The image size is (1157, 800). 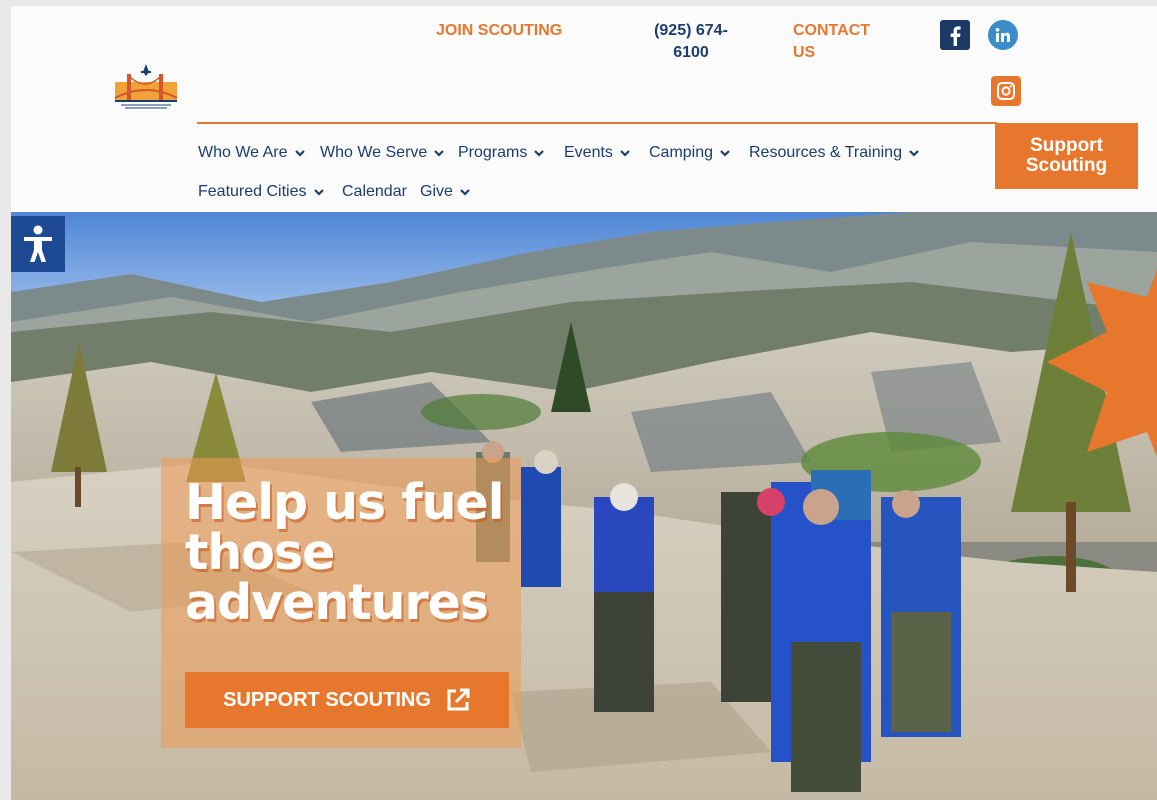 I want to click on linkedin-icon, so click(x=1003, y=35).